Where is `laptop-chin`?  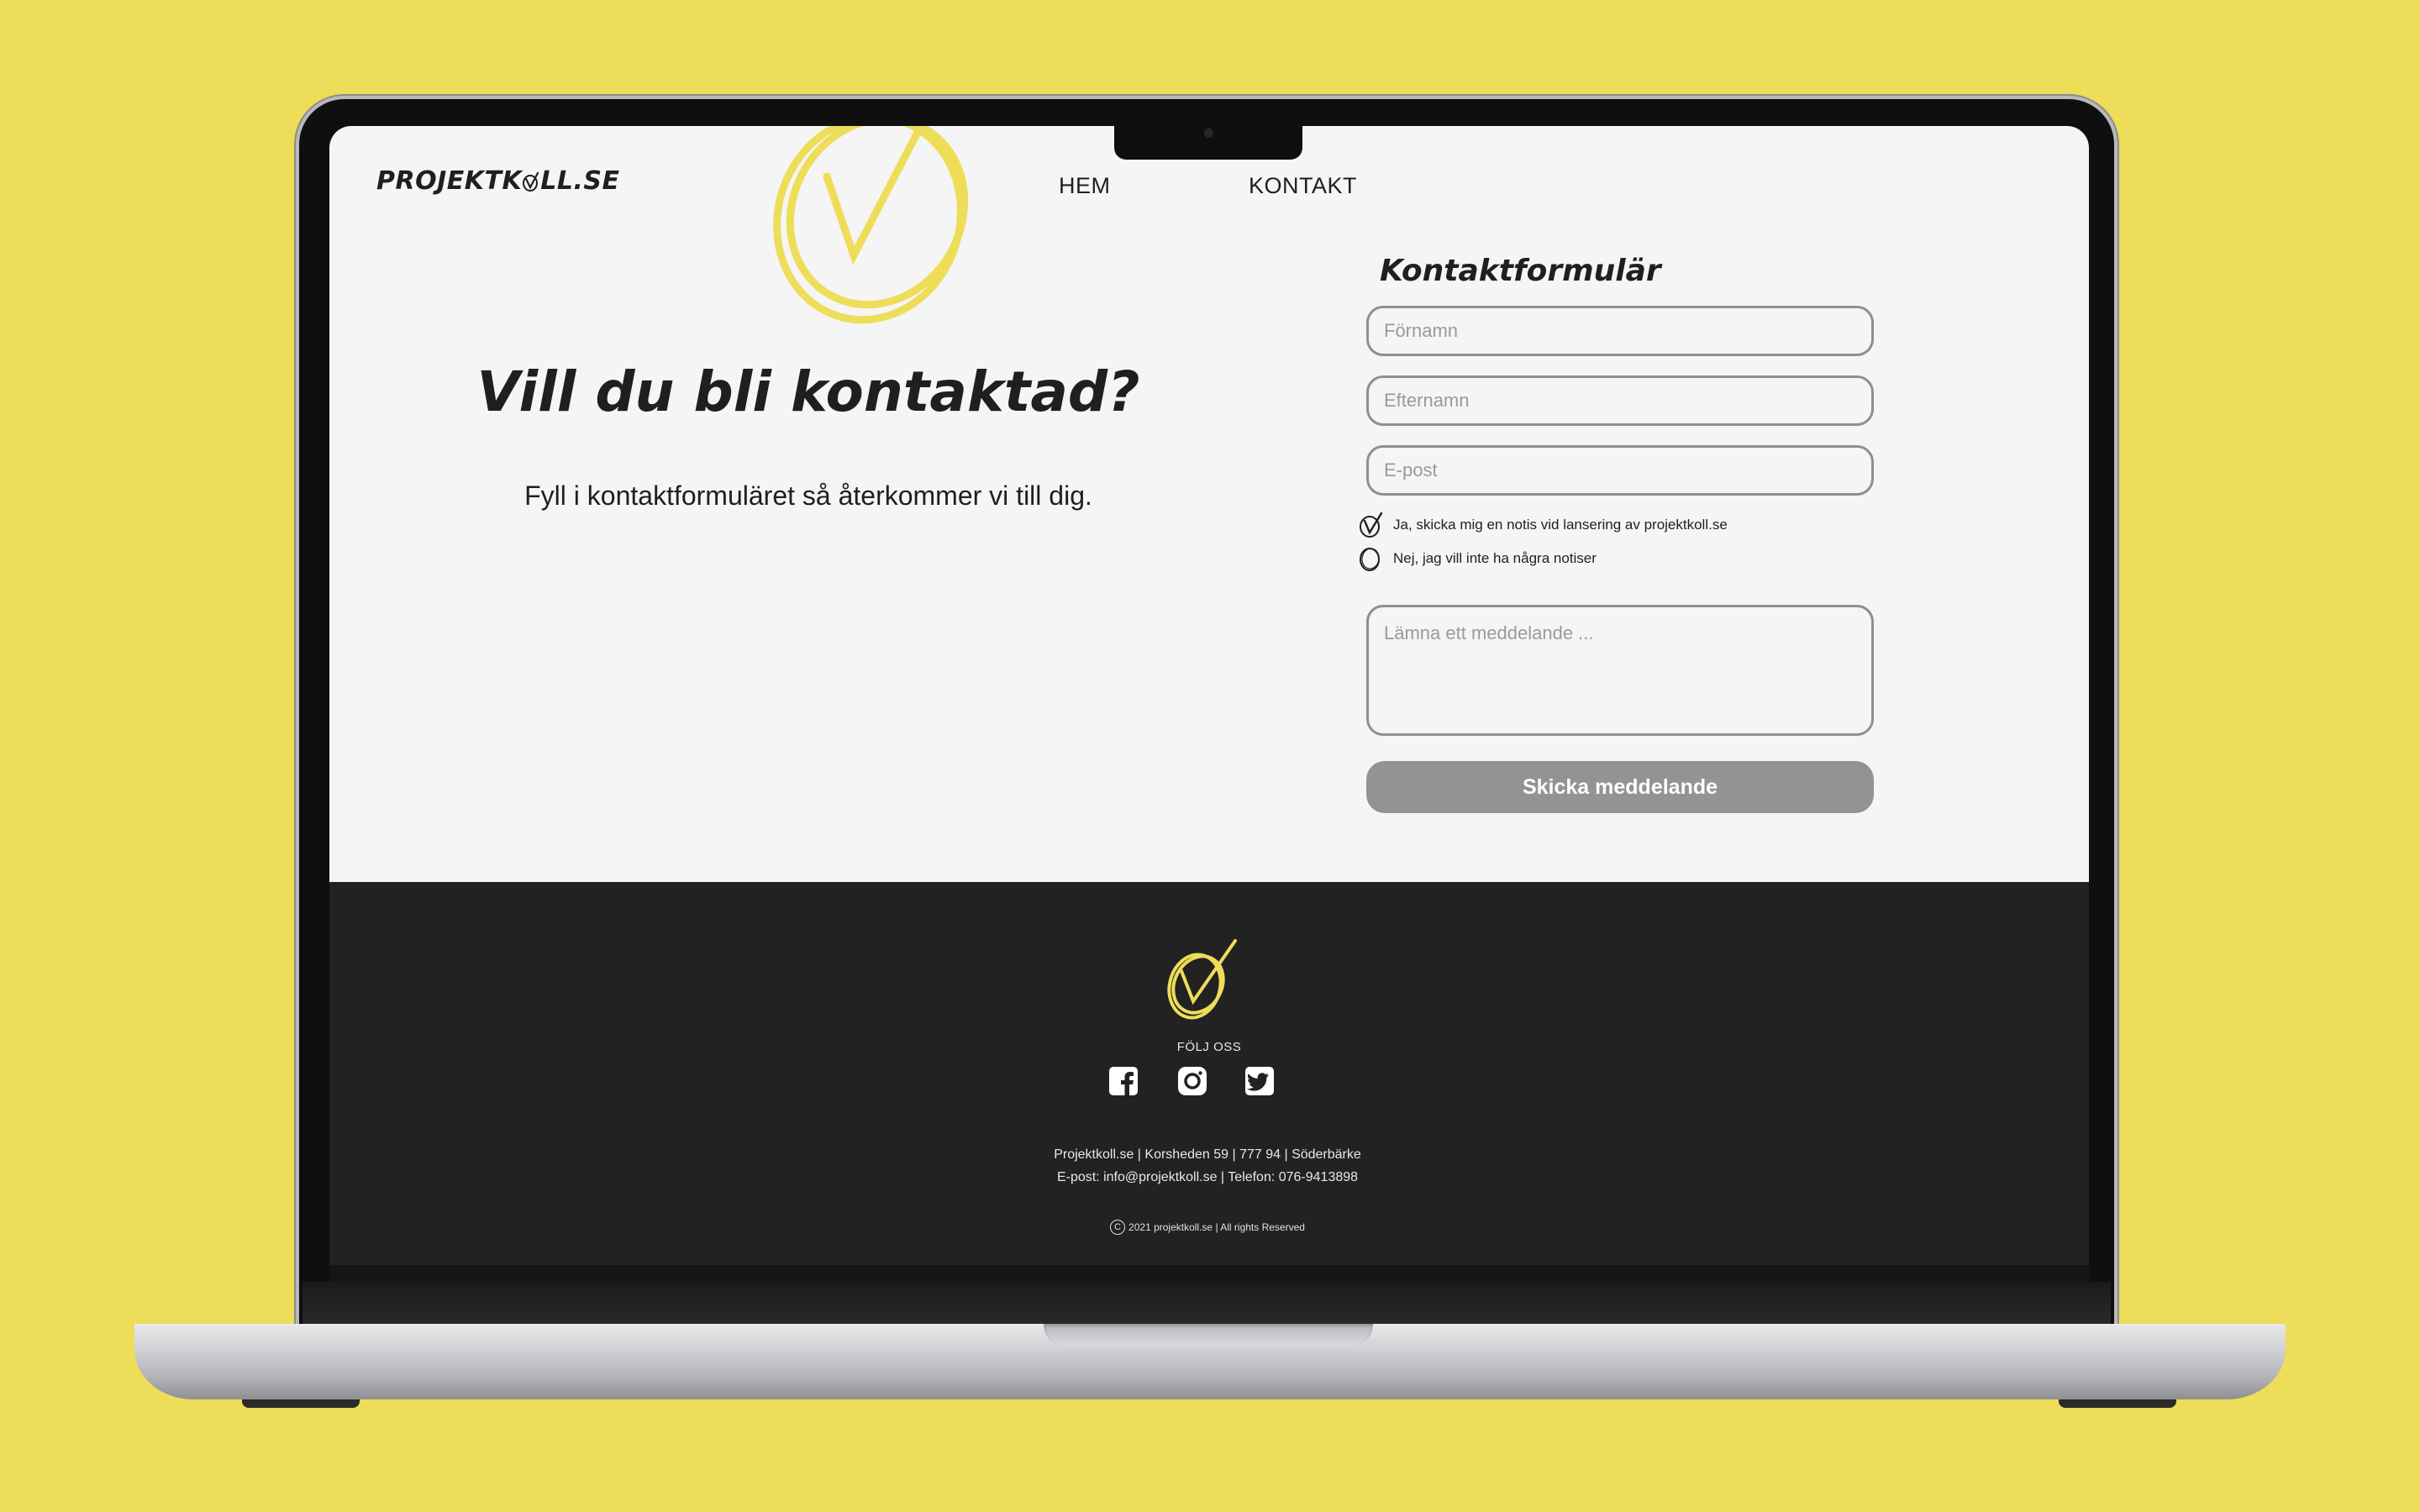
laptop-chin is located at coordinates (1209, 1273).